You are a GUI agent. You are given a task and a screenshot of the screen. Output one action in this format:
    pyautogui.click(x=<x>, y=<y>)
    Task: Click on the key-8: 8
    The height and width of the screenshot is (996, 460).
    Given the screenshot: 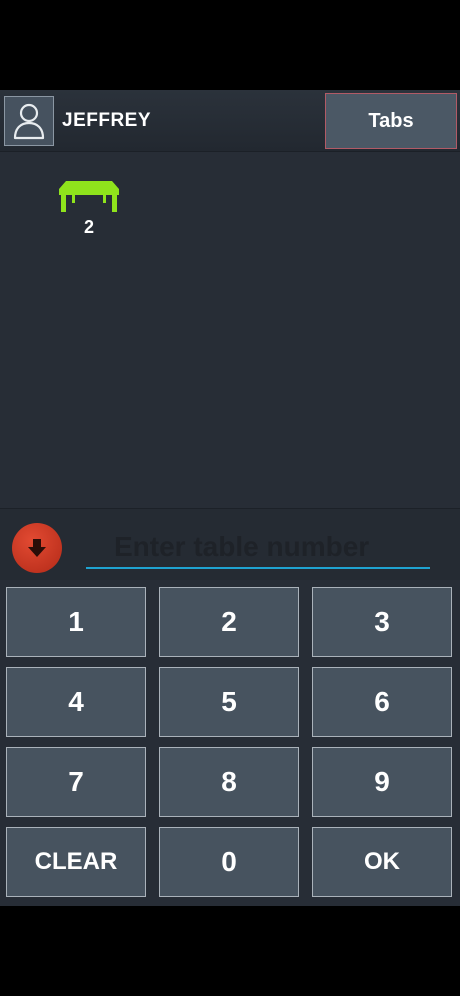 What is the action you would take?
    pyautogui.click(x=229, y=782)
    